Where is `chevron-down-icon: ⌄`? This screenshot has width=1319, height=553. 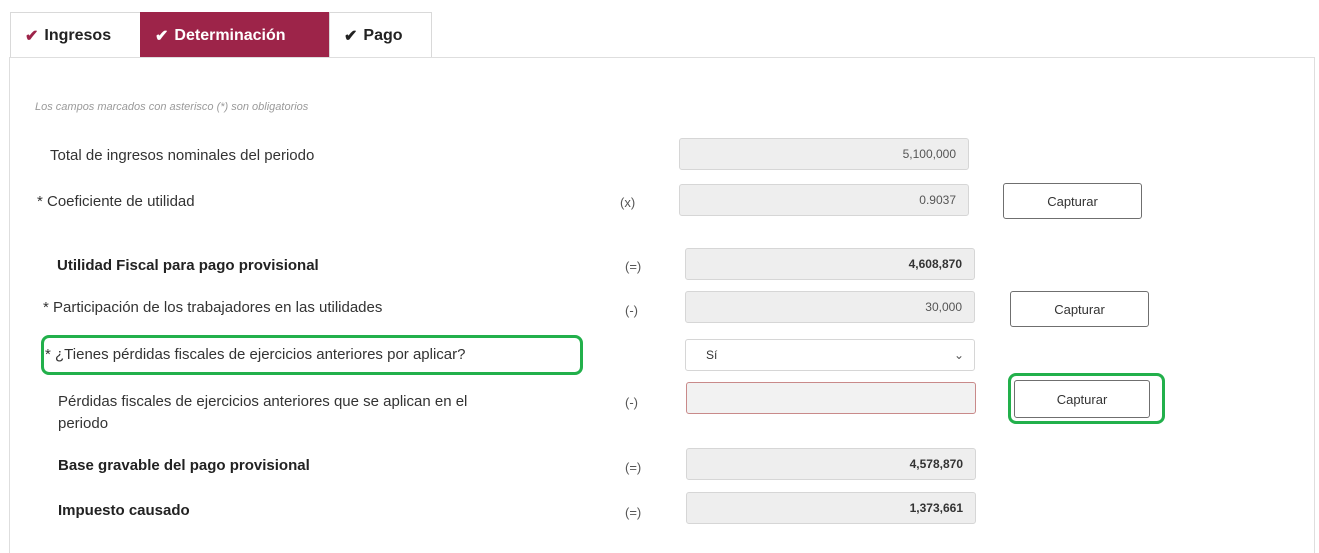
chevron-down-icon: ⌄ is located at coordinates (958, 355).